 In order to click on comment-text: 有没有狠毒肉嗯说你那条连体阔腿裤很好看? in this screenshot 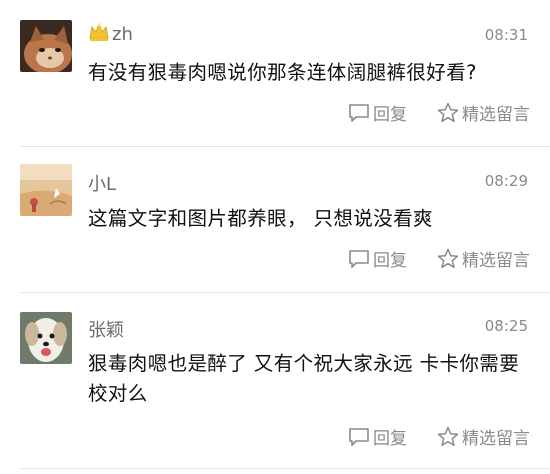, I will do `click(282, 72)`.